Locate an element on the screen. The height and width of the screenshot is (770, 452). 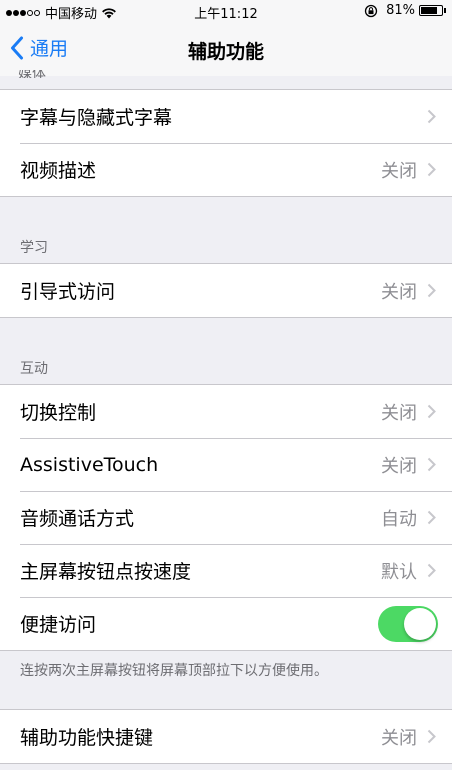
battery-percent: 81% is located at coordinates (400, 10).